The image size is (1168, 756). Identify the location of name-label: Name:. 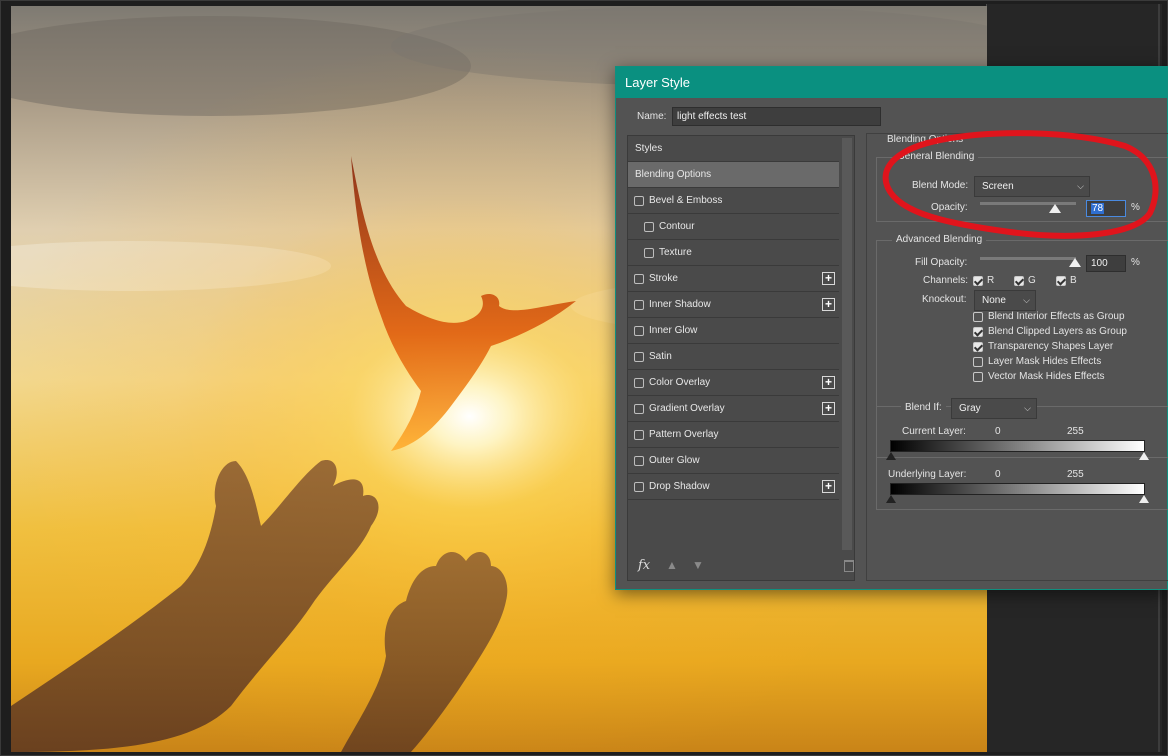
(652, 116).